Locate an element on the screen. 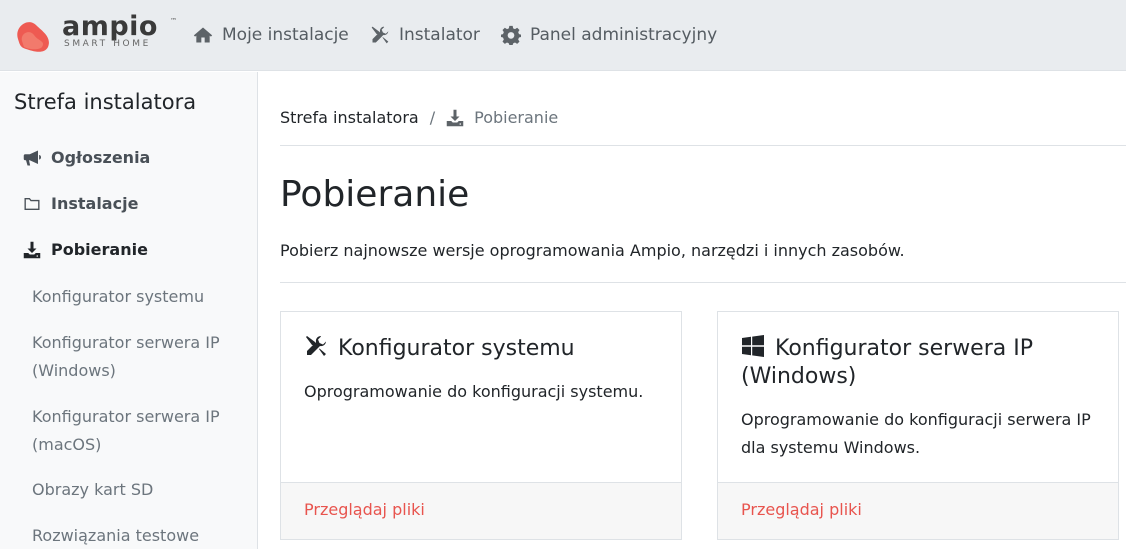 The height and width of the screenshot is (549, 1126). sidebar-title: Strefa instalatora is located at coordinates (105, 102).